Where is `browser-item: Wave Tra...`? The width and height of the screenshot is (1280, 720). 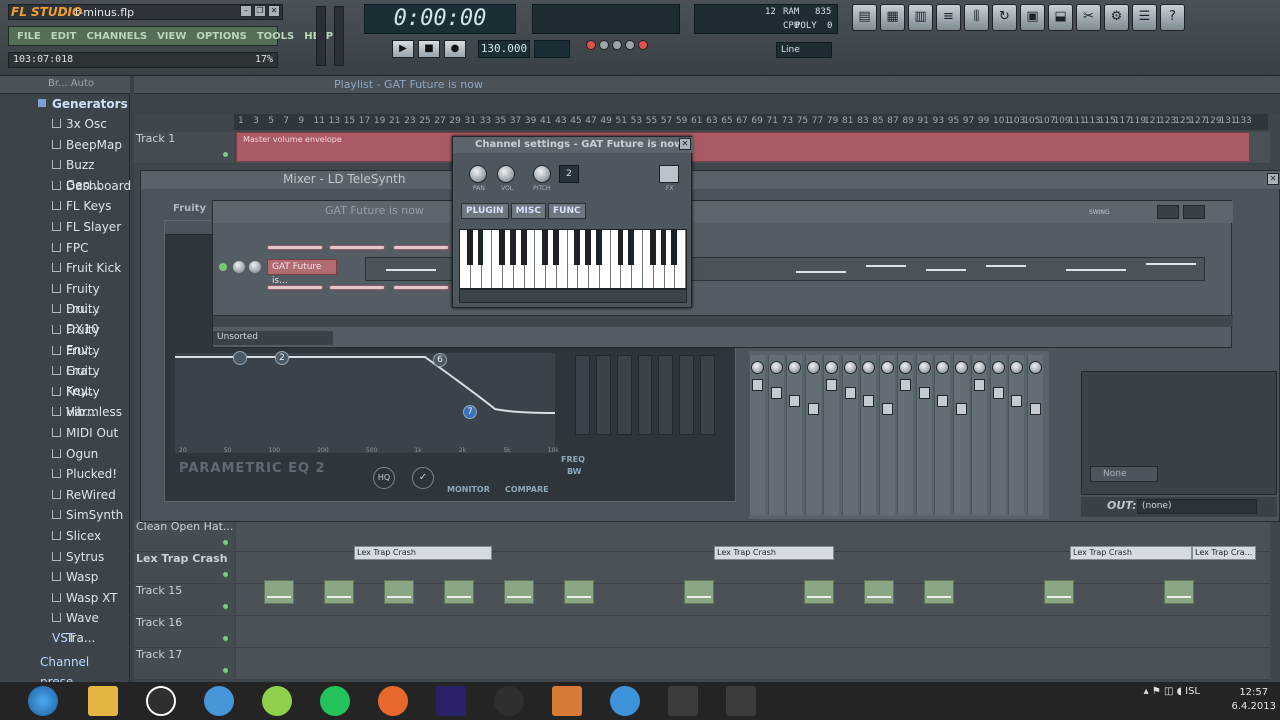 browser-item: Wave Tra... is located at coordinates (65, 626).